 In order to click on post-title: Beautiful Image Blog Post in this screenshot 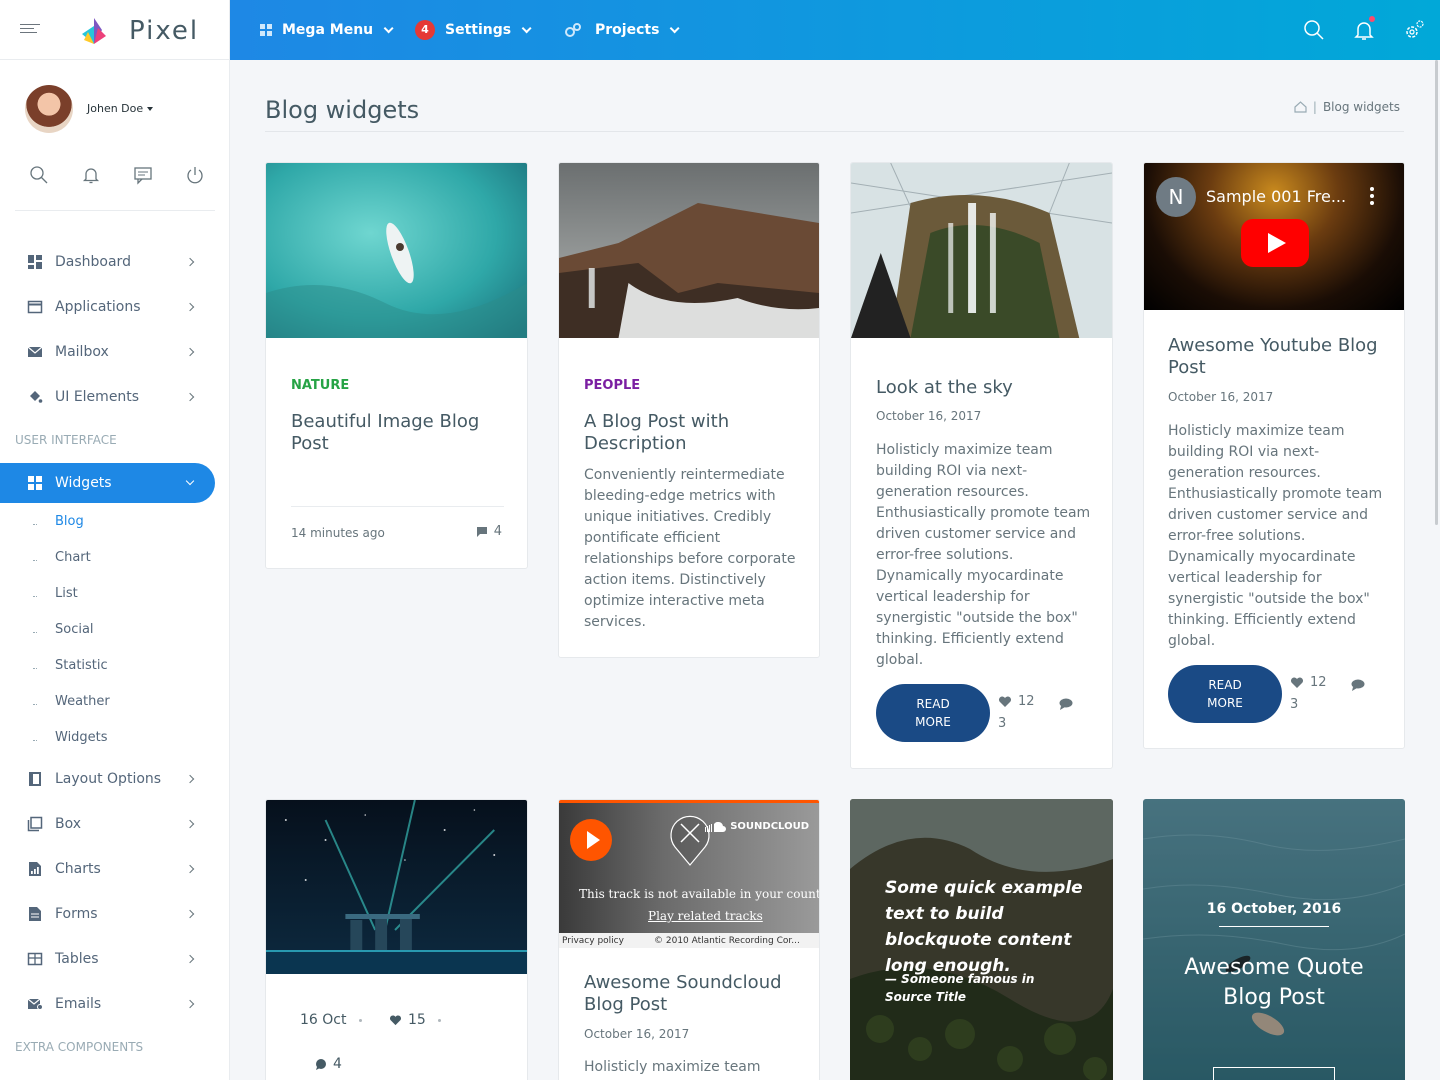, I will do `click(398, 433)`.